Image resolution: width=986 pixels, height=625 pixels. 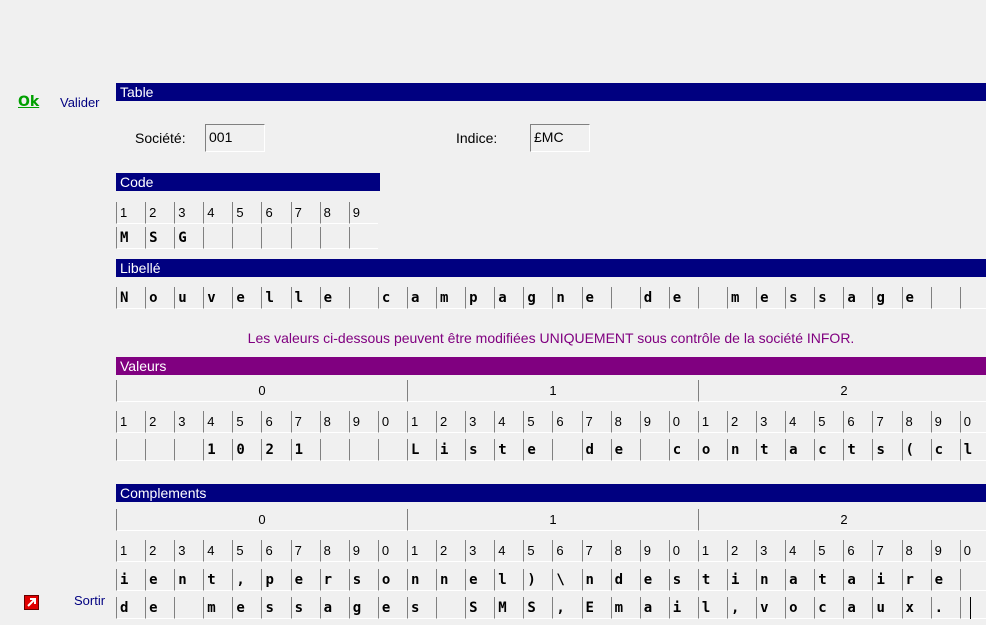 I want to click on valeurs-char-cell: c, so click(x=945, y=450).